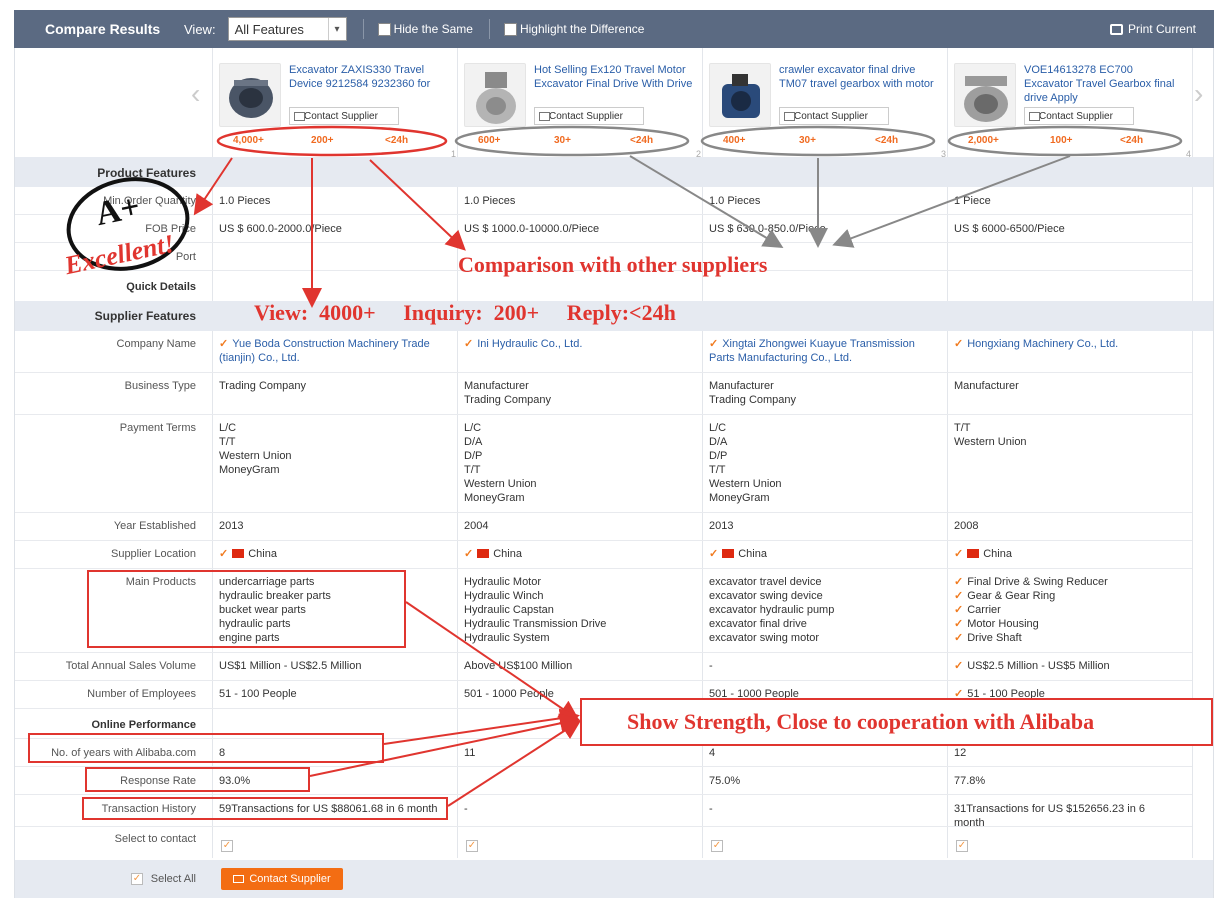 The image size is (1225, 900). What do you see at coordinates (1031, 638) in the screenshot?
I see `main-product-item: ✓ Drive Shaft` at bounding box center [1031, 638].